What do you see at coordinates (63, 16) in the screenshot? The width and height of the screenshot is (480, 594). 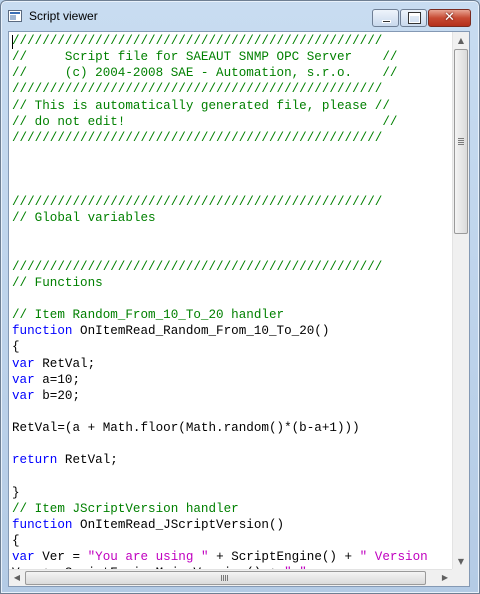 I see `window-title: Script viewer` at bounding box center [63, 16].